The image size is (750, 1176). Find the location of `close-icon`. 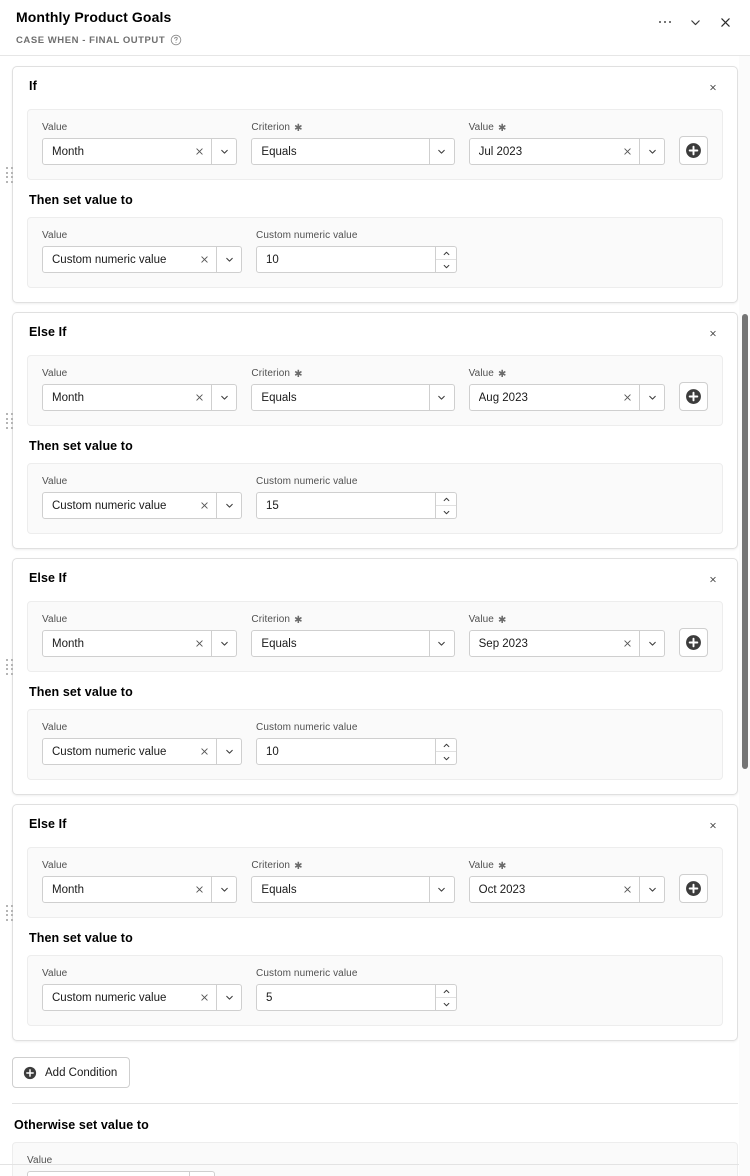

close-icon is located at coordinates (725, 22).